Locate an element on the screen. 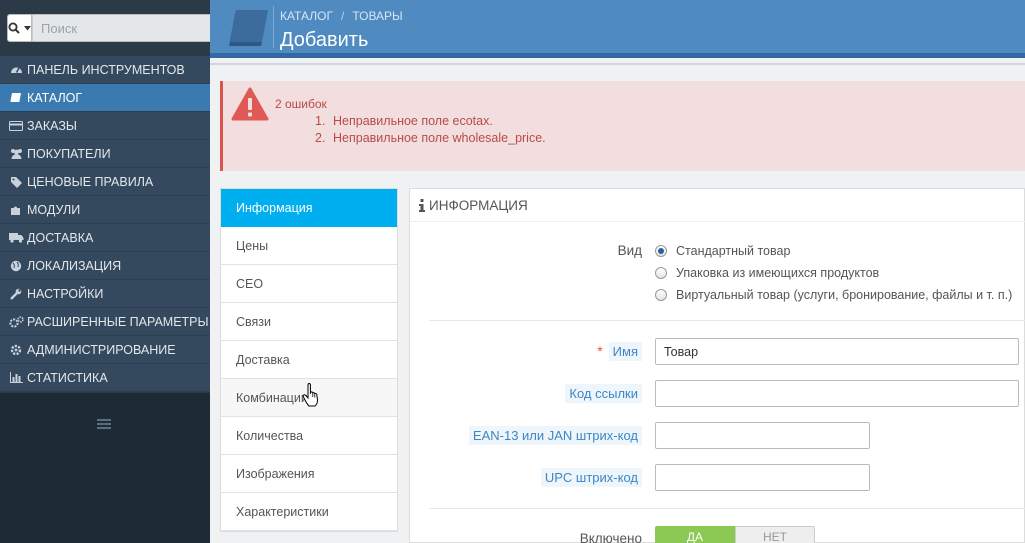  sidebar-footer is located at coordinates (105, 468).